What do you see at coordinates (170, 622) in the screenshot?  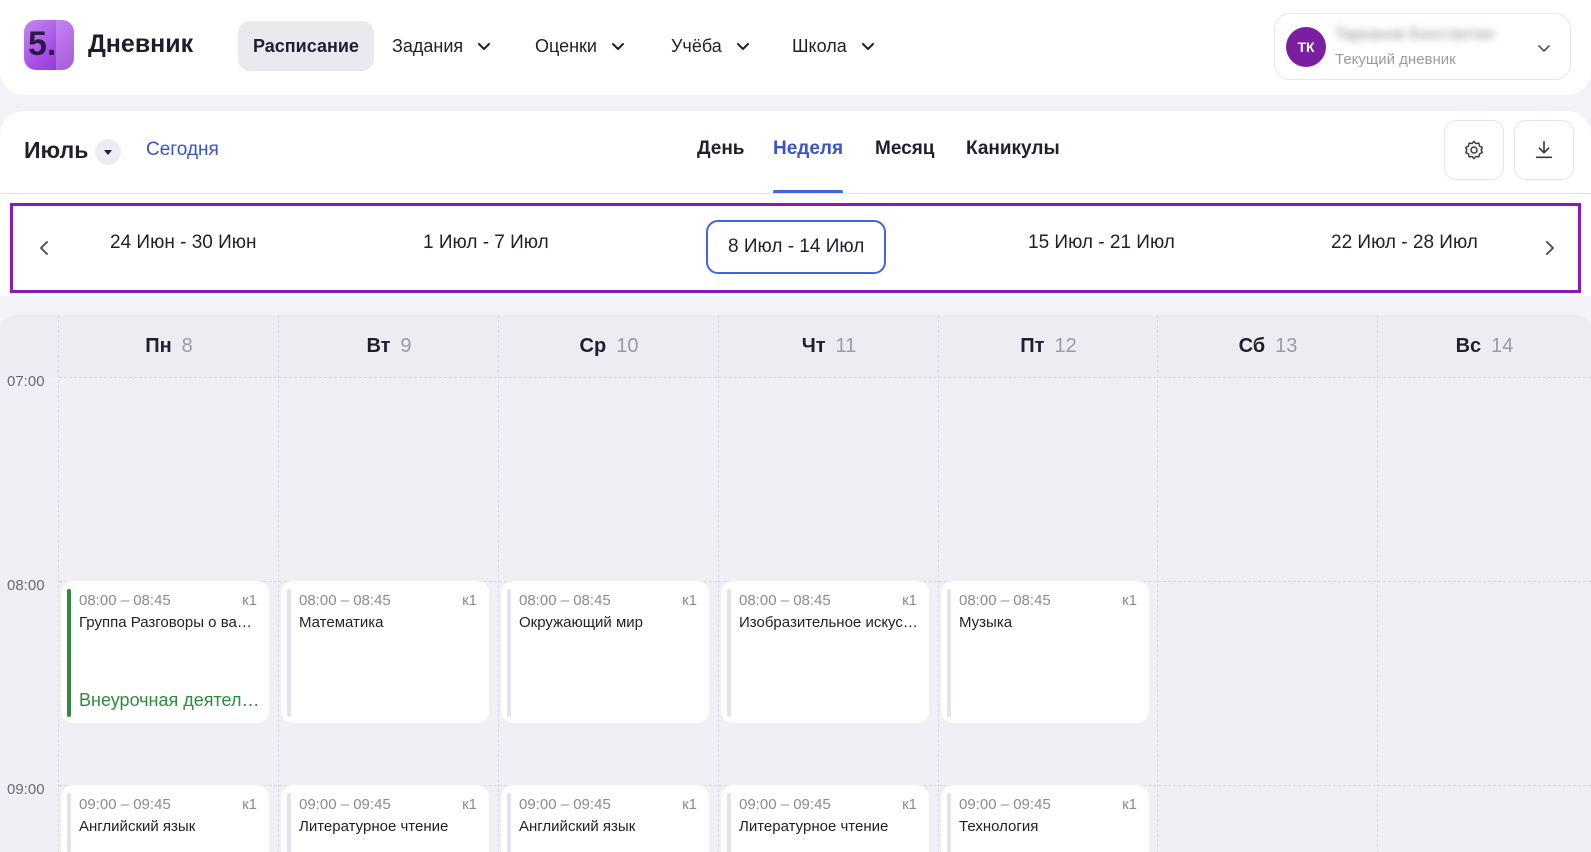 I see `lesson-subject: Группа Разговоры о важном` at bounding box center [170, 622].